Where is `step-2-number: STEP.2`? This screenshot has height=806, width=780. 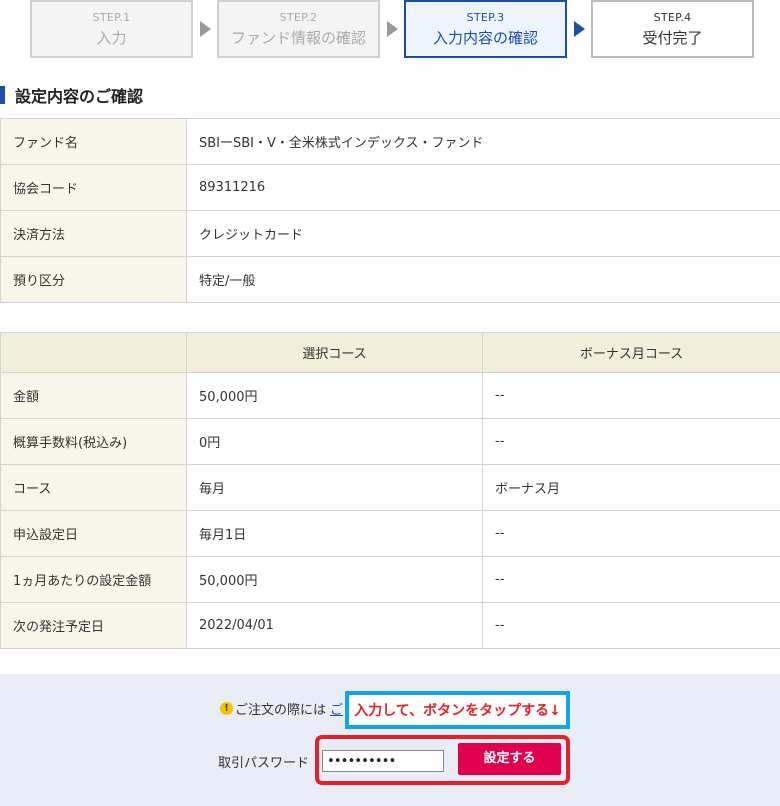
step-2-number: STEP.2 is located at coordinates (298, 17).